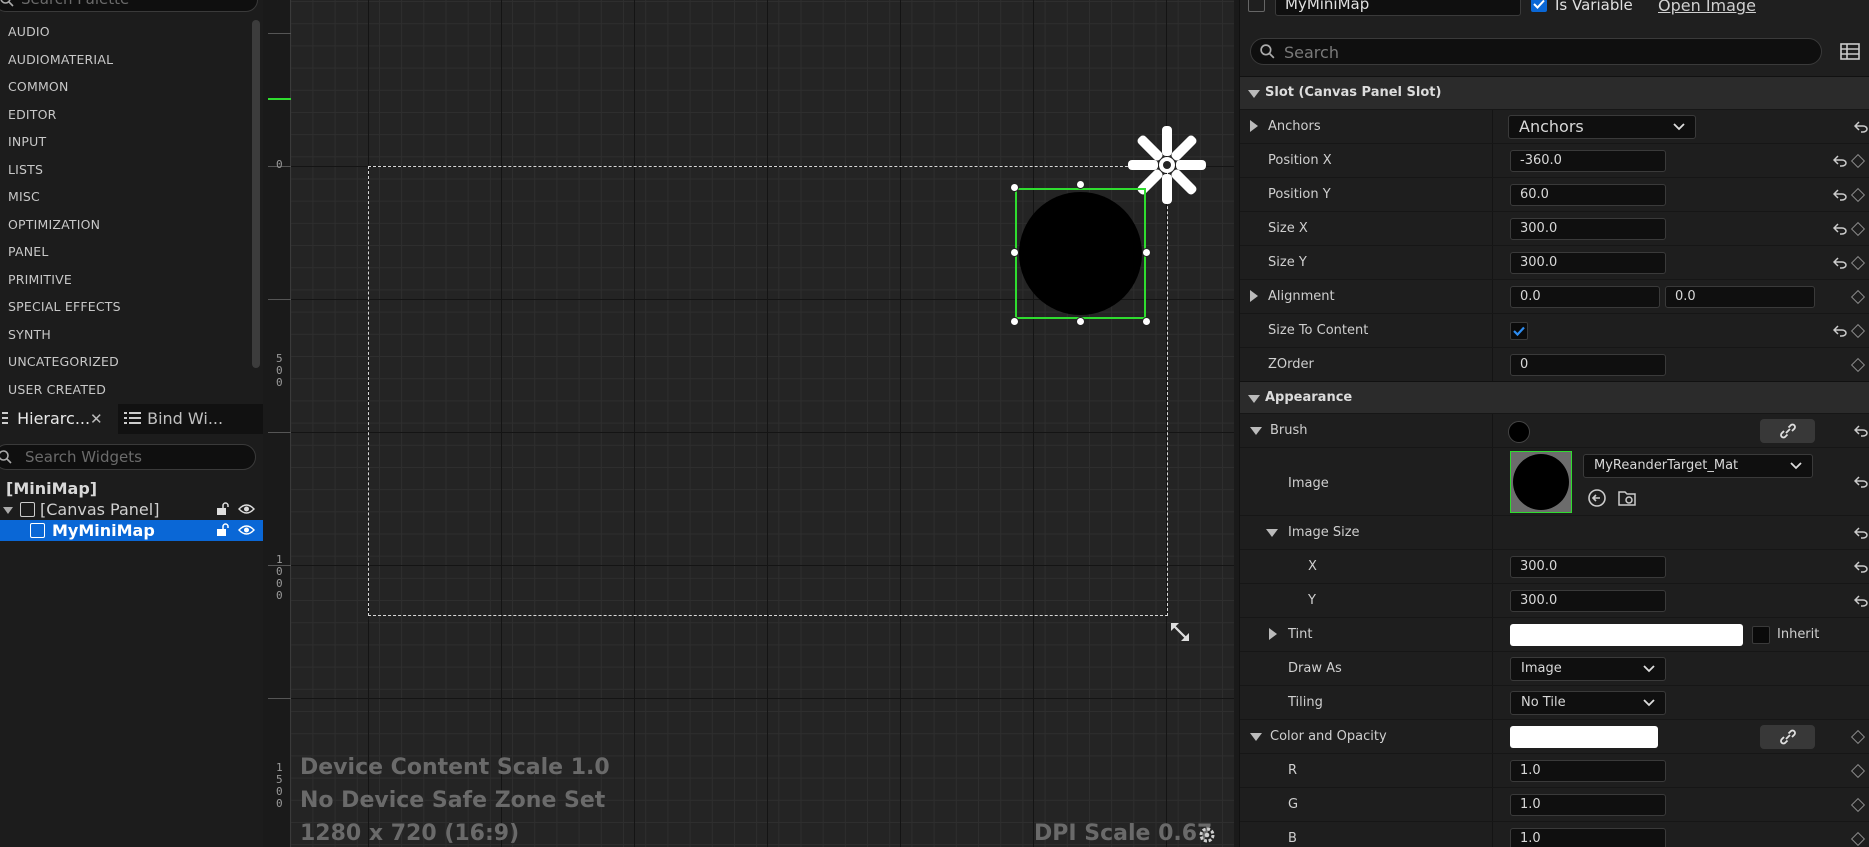 Image resolution: width=1869 pixels, height=847 pixels. What do you see at coordinates (1850, 51) in the screenshot?
I see `table-view-icon` at bounding box center [1850, 51].